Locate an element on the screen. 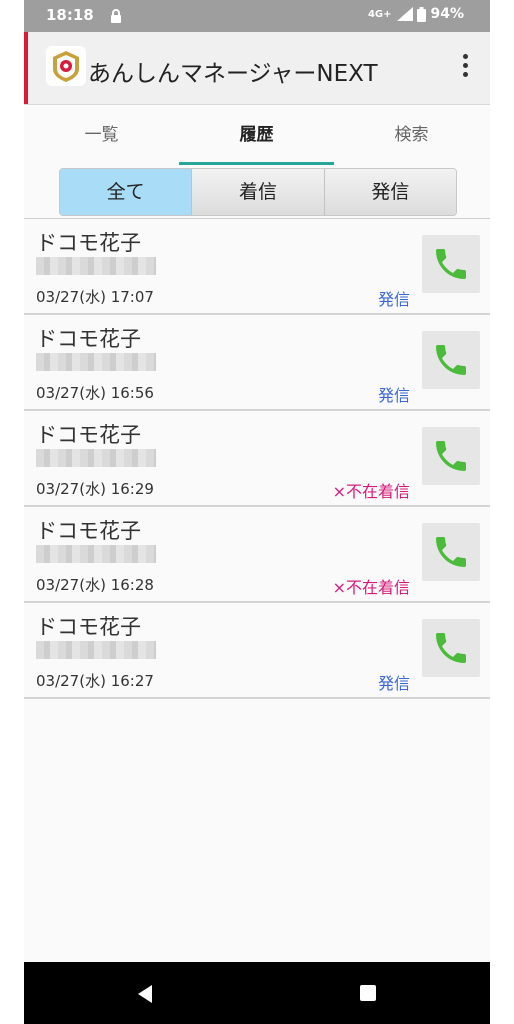  tab-history: 履歴 is located at coordinates (256, 136).